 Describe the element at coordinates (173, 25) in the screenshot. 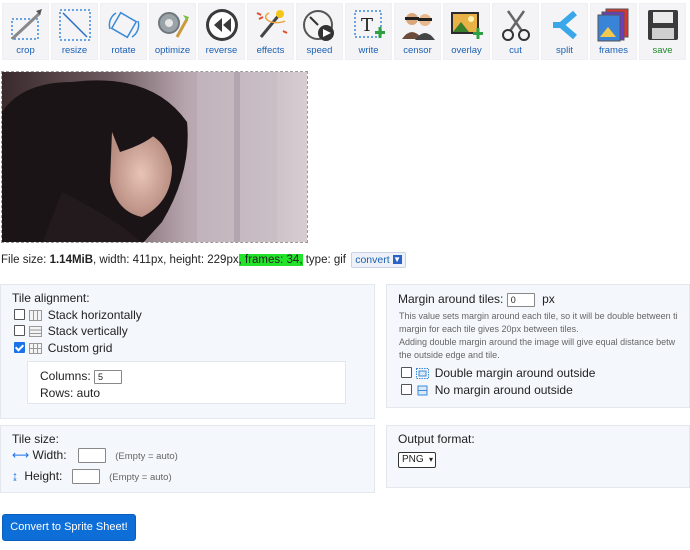

I see `optimize-icon` at that location.